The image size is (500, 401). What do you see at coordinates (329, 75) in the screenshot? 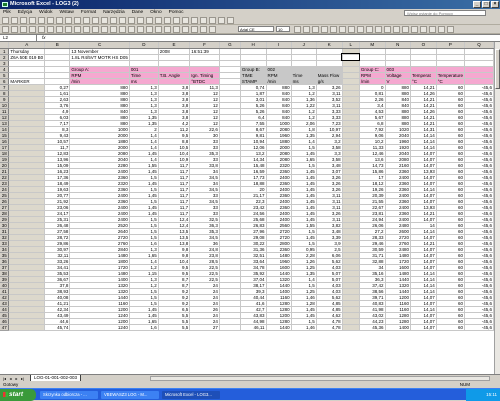
I see `cell: Mass Flow` at bounding box center [329, 75].